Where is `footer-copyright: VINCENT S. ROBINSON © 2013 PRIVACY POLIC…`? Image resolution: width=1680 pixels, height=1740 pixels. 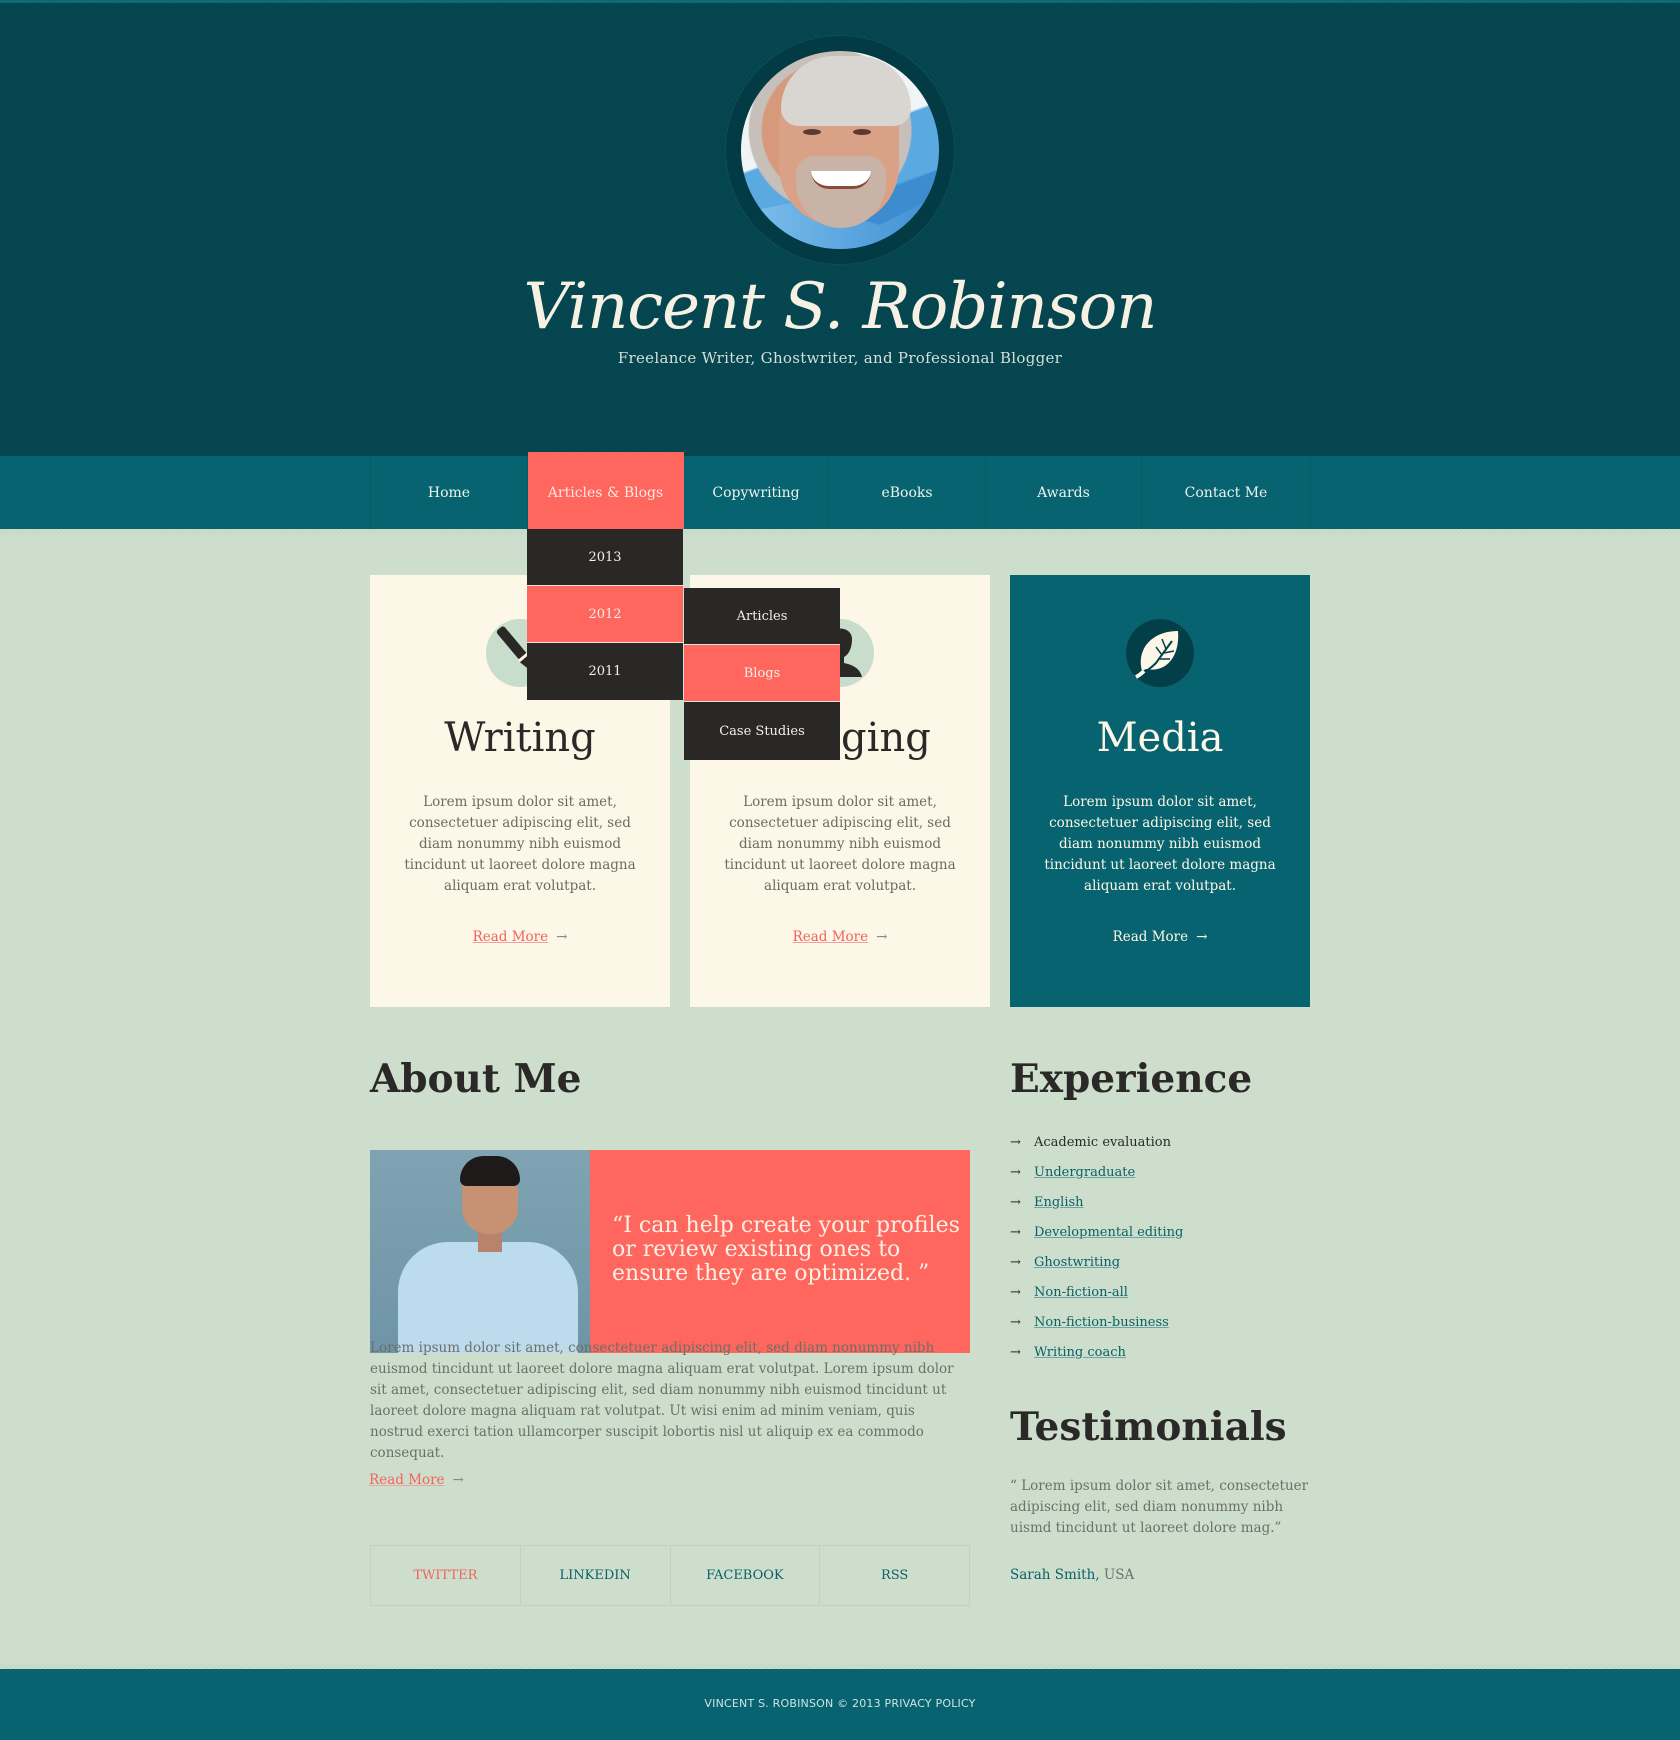 footer-copyright: VINCENT S. ROBINSON © 2013 PRIVACY POLIC… is located at coordinates (840, 1703).